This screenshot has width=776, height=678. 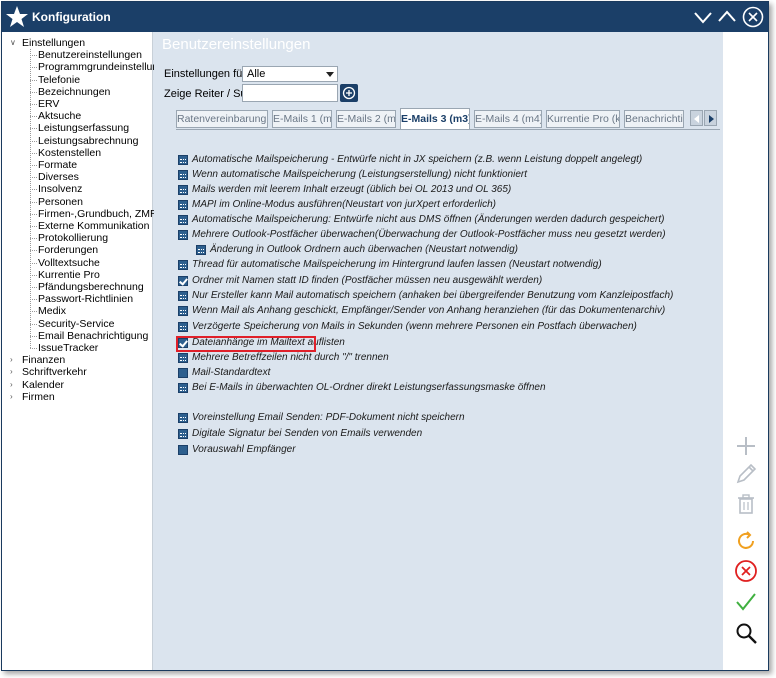 I want to click on tree-child-item: Protokollierung, so click(x=55, y=238).